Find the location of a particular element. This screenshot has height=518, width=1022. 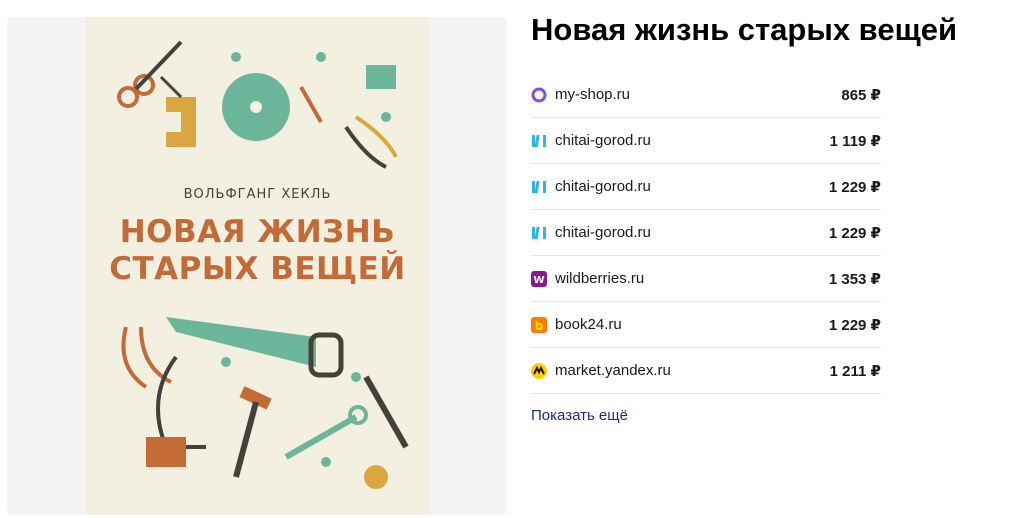

pliers-illustration is located at coordinates (371, 142).